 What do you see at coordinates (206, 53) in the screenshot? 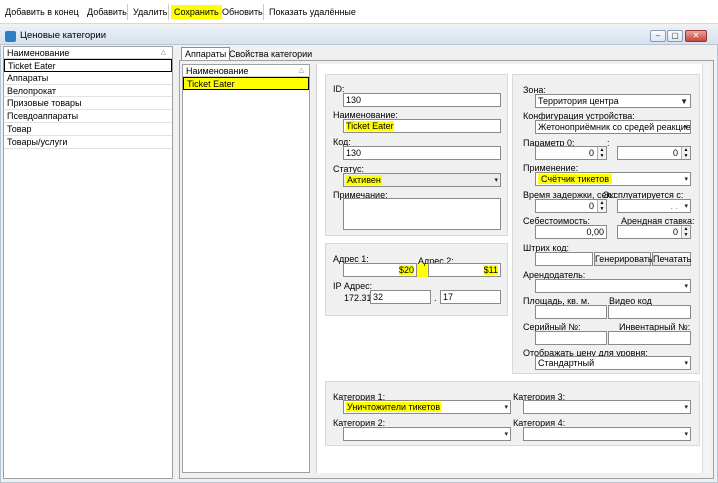
I see `tab-devices: Аппараты` at bounding box center [206, 53].